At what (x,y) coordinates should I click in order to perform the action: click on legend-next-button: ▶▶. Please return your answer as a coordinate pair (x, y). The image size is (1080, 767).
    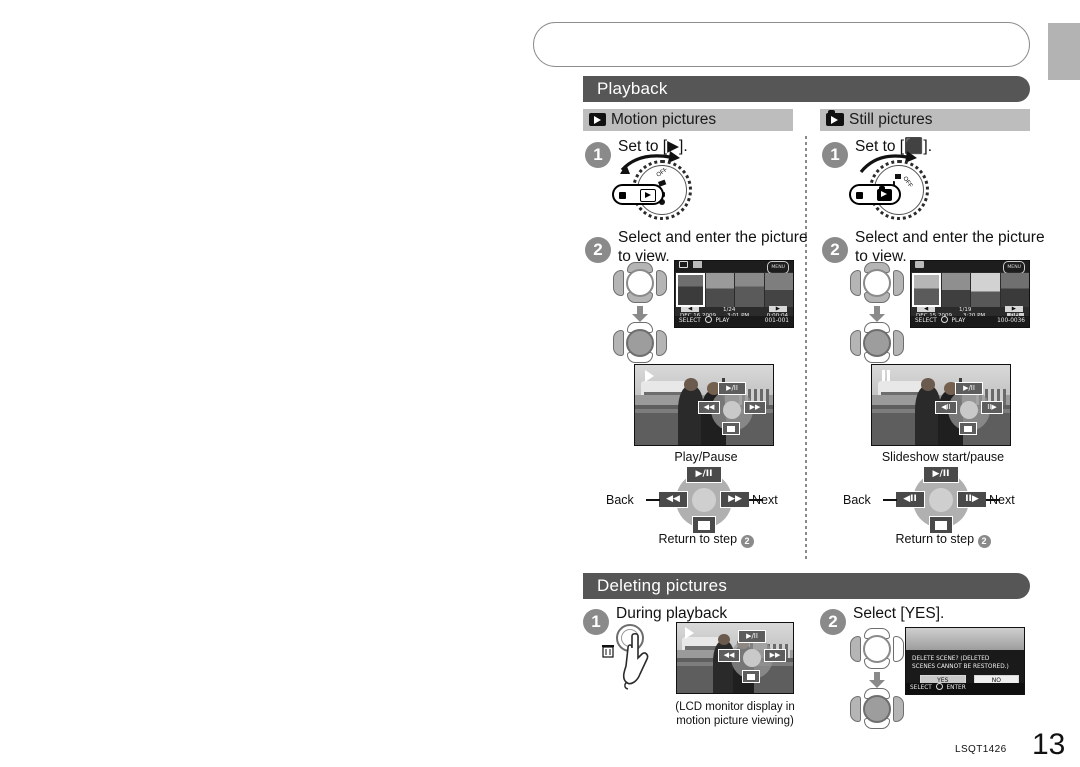
    Looking at the image, I should click on (735, 499).